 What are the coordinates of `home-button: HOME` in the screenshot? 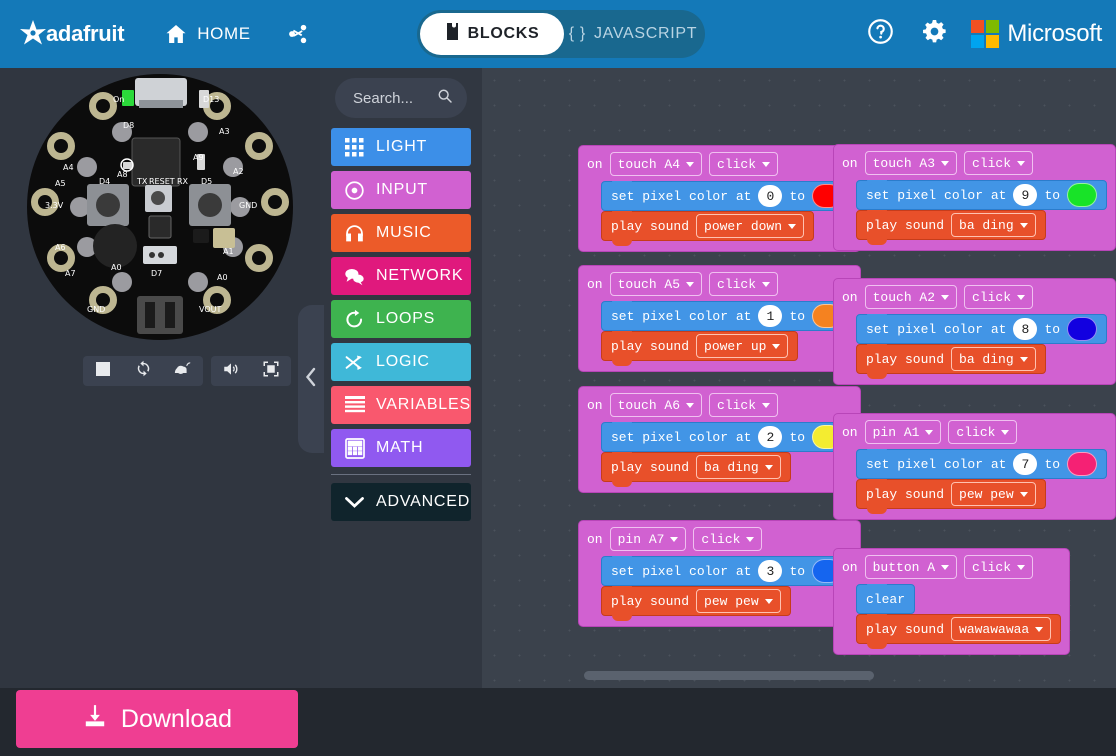 It's located at (207, 34).